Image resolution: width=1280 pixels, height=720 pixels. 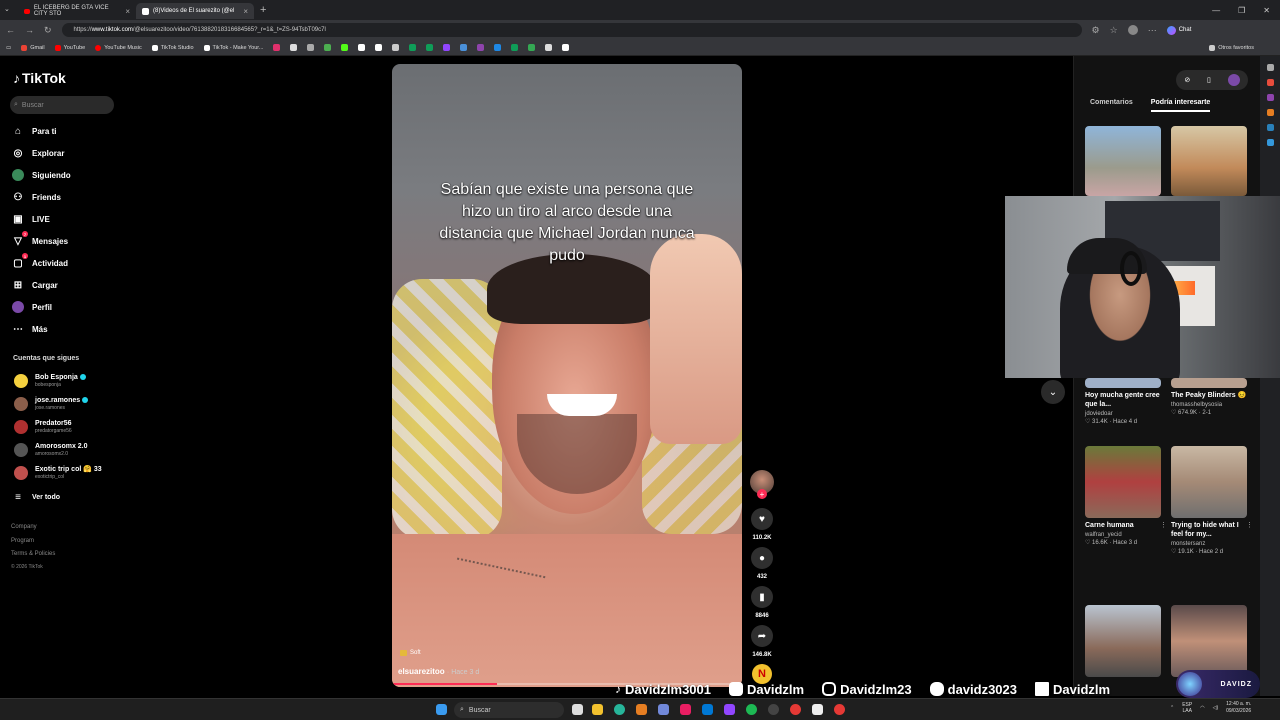 What do you see at coordinates (1209, 80) in the screenshot?
I see `phone-icon: ▯` at bounding box center [1209, 80].